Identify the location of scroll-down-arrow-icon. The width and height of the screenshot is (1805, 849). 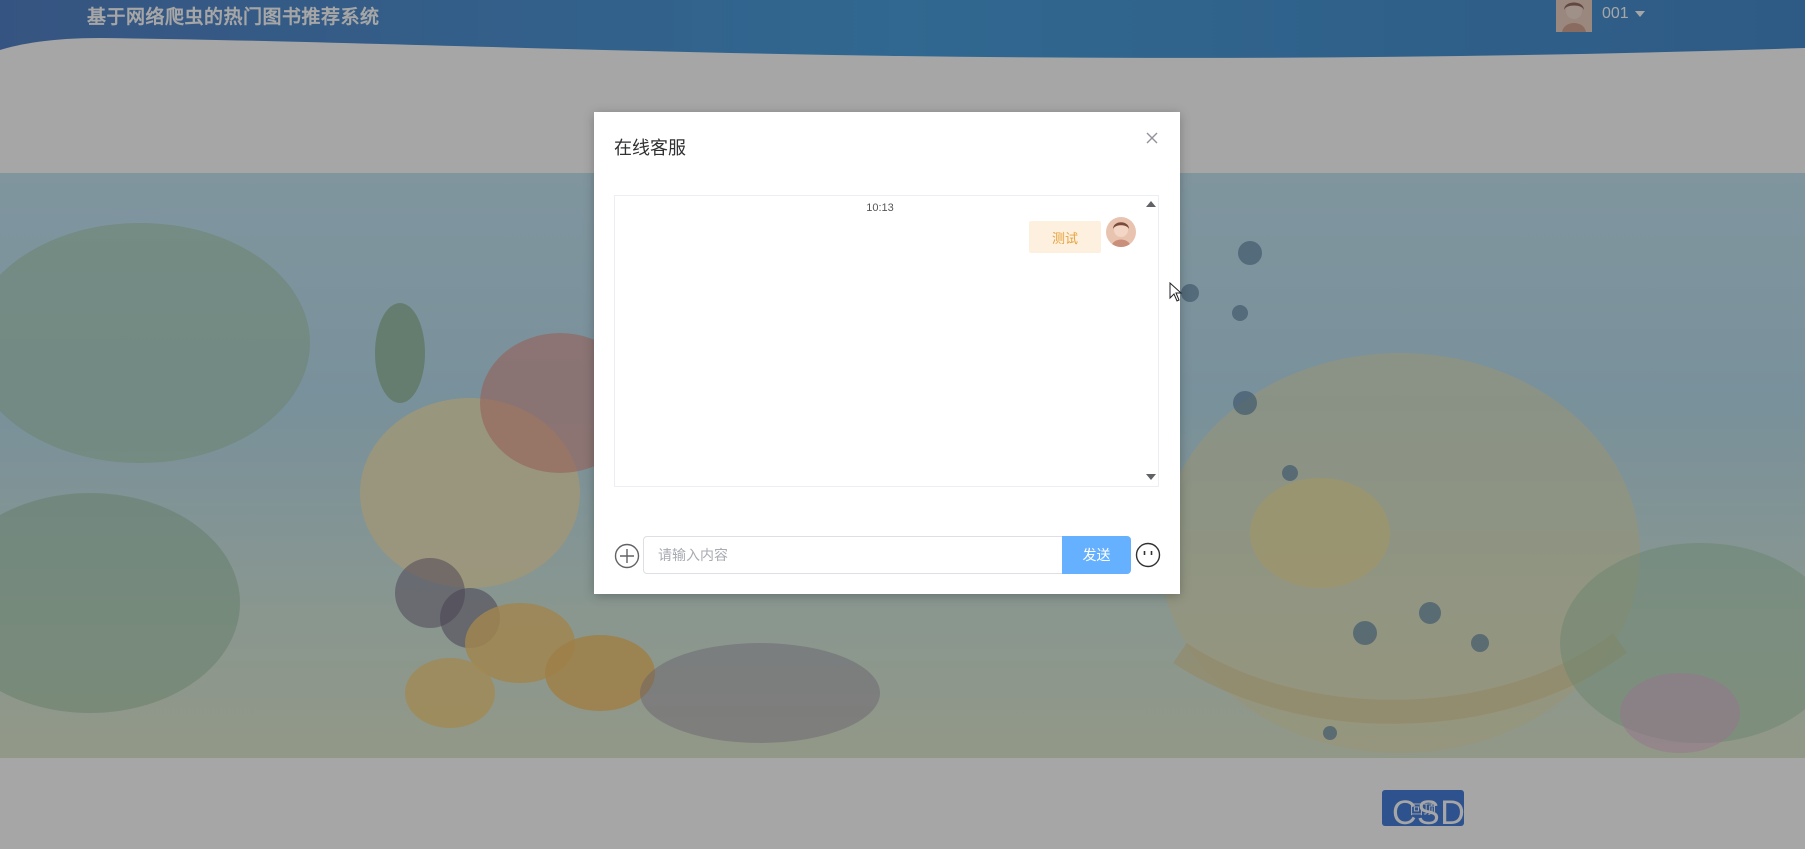
(1151, 477).